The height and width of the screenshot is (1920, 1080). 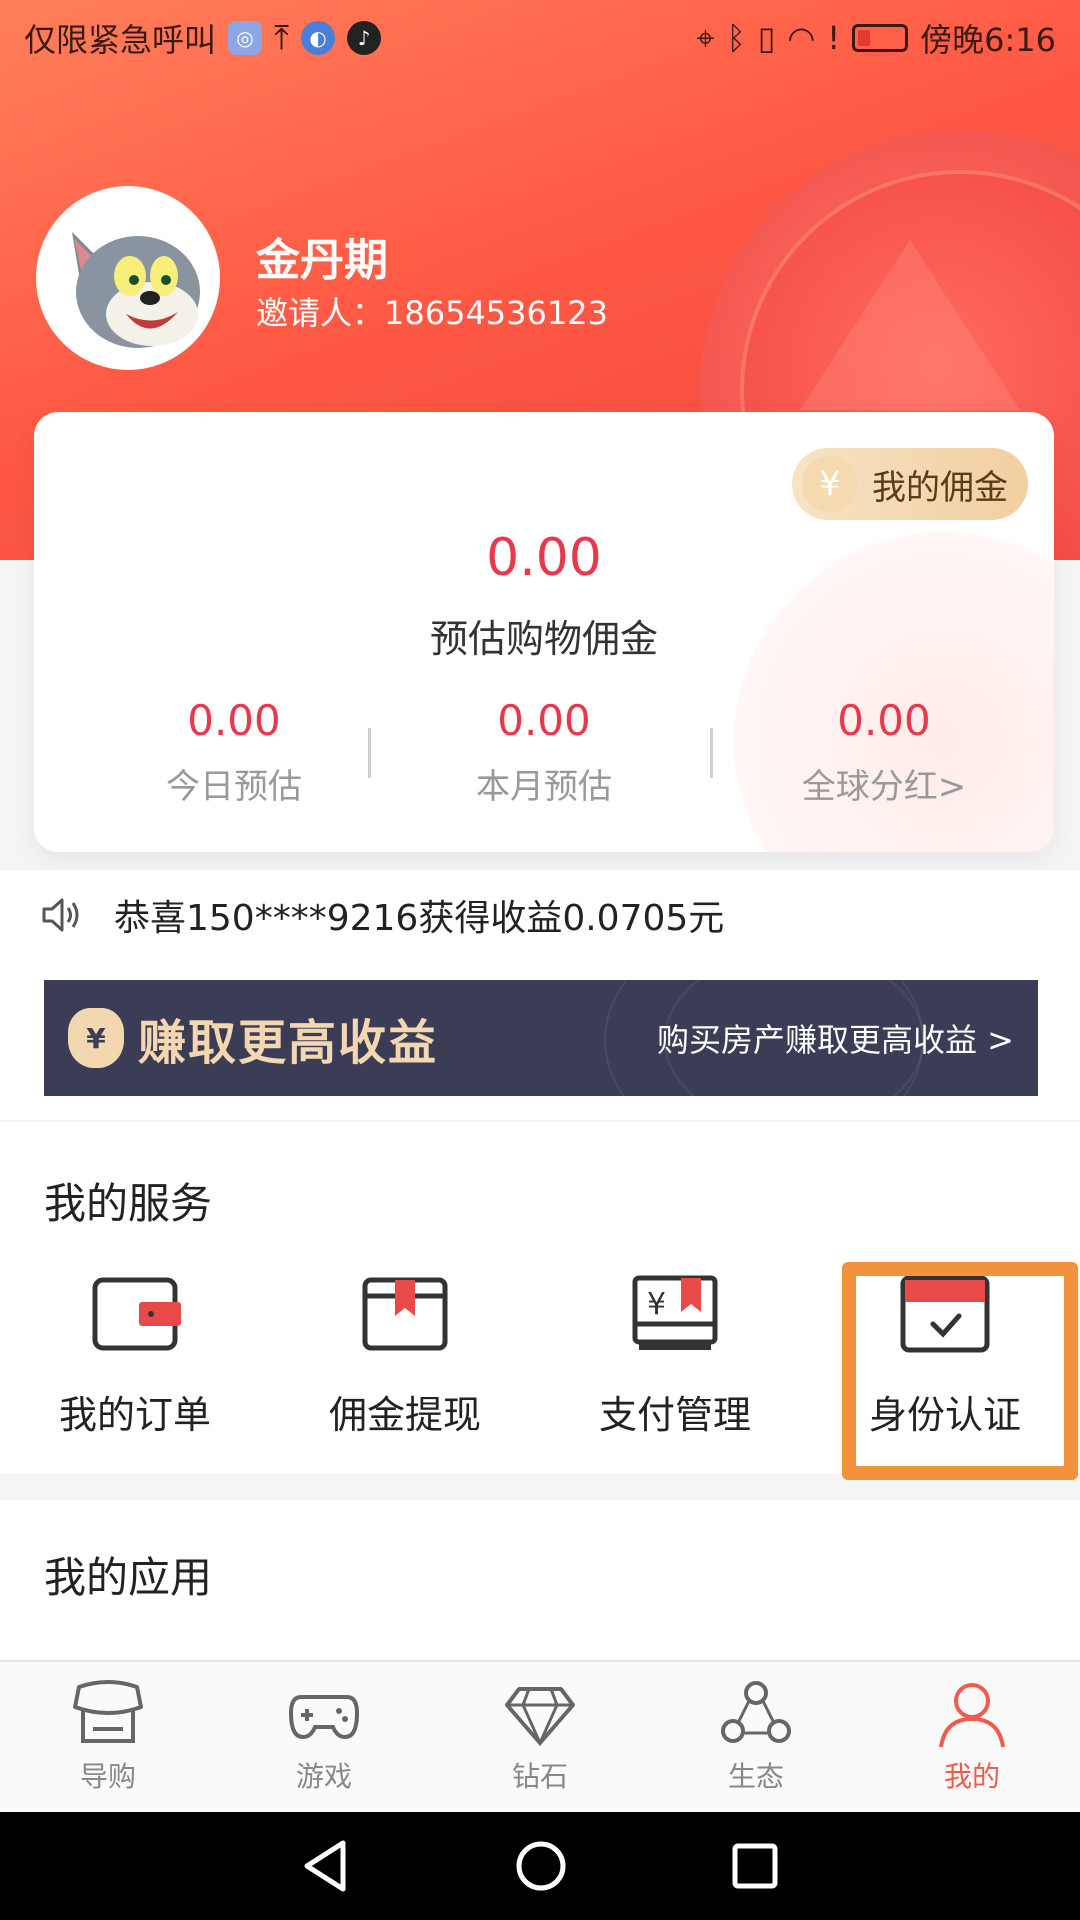 I want to click on network-icon, so click(x=756, y=1712).